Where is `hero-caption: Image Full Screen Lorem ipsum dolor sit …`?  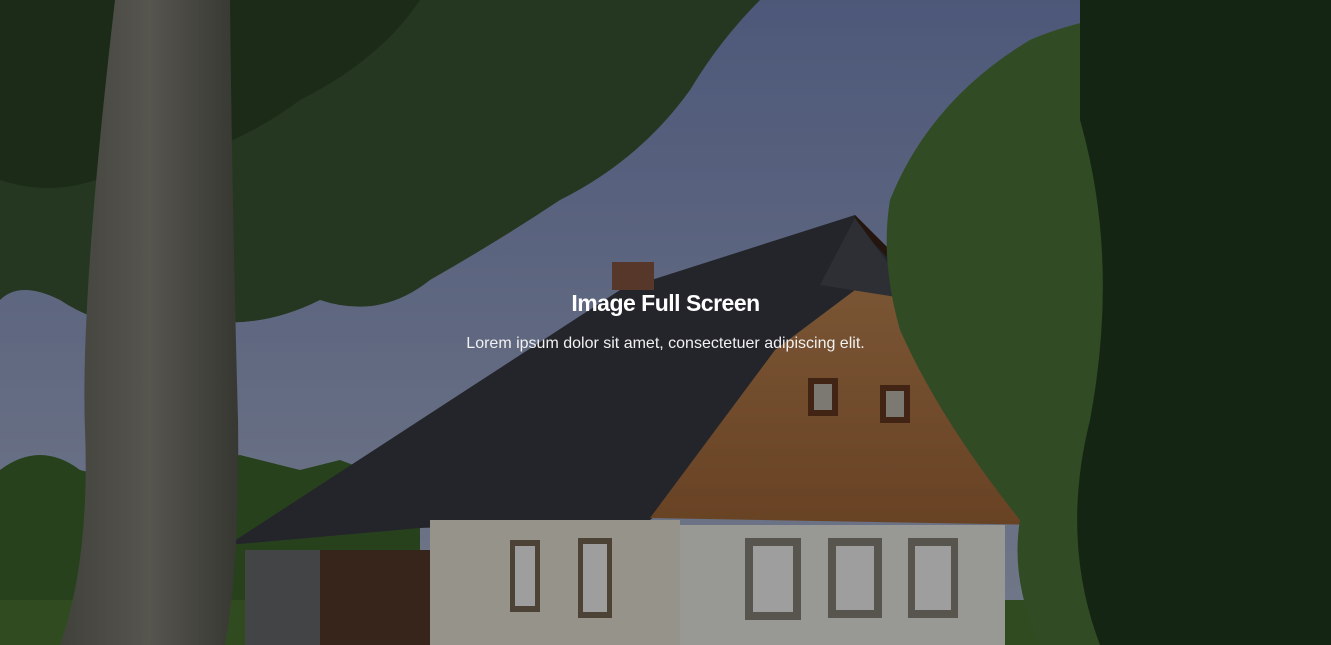
hero-caption: Image Full Screen Lorem ipsum dolor sit … is located at coordinates (665, 321).